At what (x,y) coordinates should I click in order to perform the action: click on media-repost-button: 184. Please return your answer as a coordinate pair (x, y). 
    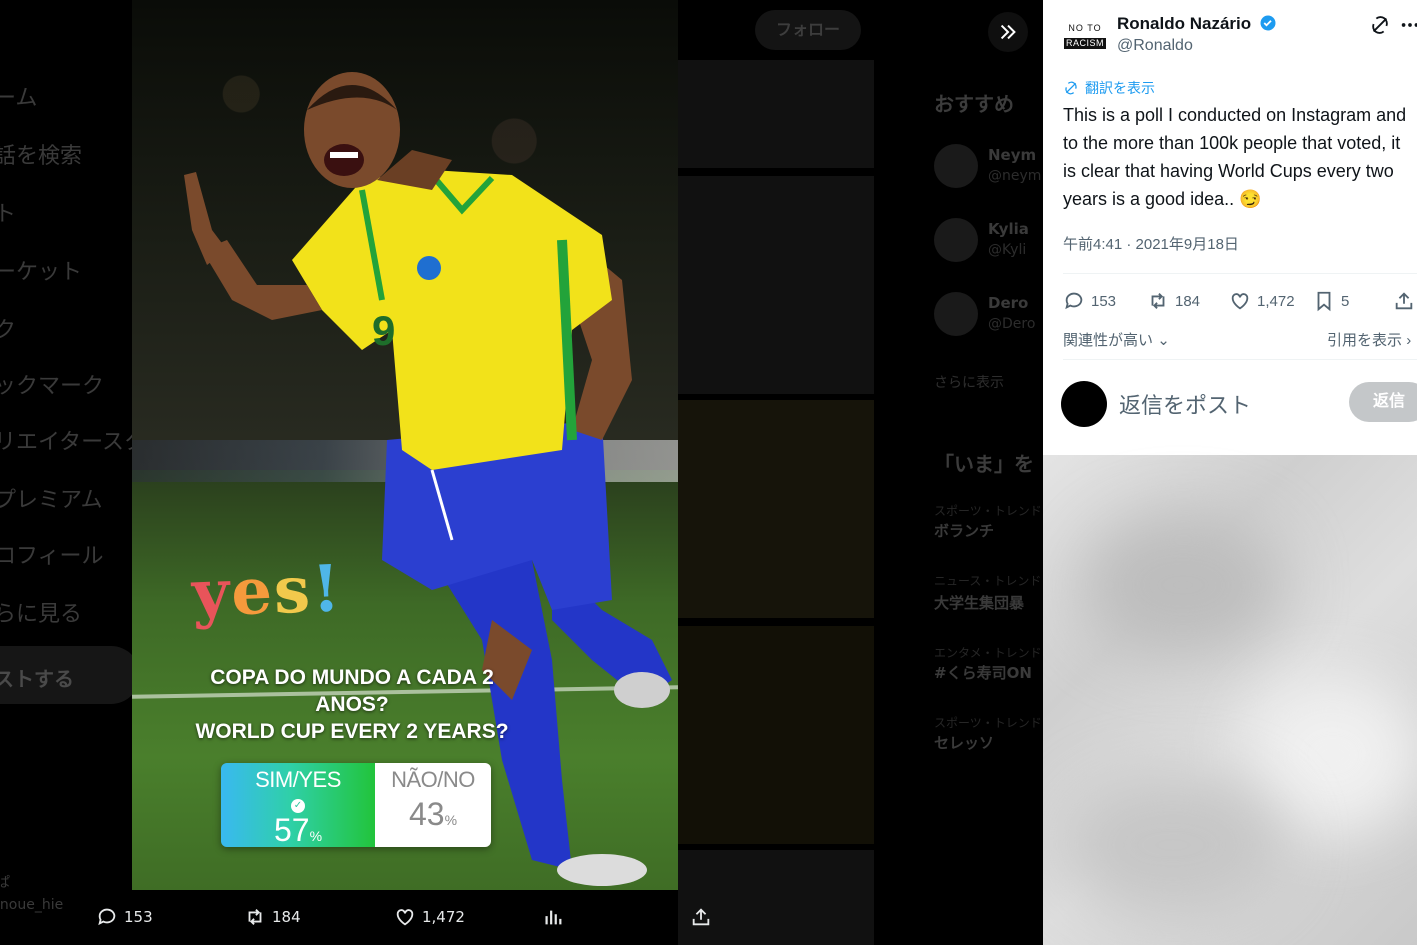
    Looking at the image, I should click on (272, 917).